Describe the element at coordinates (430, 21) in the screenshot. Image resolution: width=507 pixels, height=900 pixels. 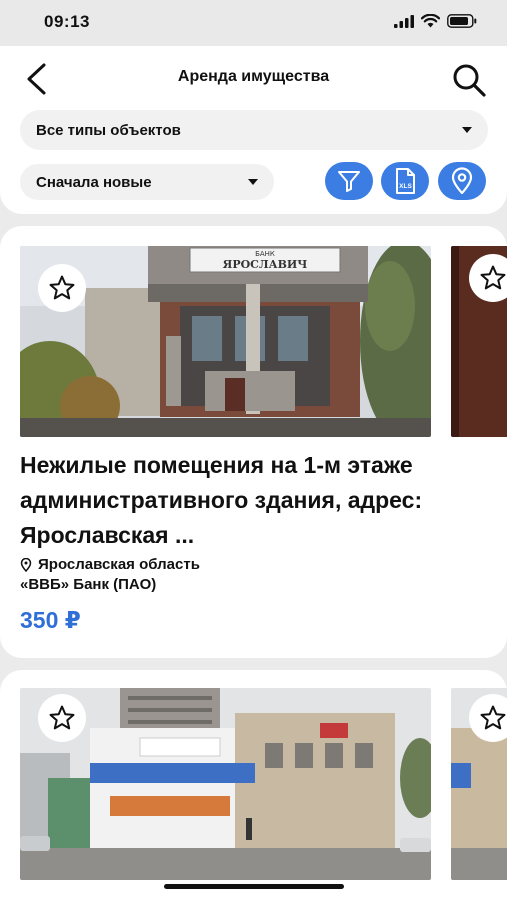
I see `wifi-icon` at that location.